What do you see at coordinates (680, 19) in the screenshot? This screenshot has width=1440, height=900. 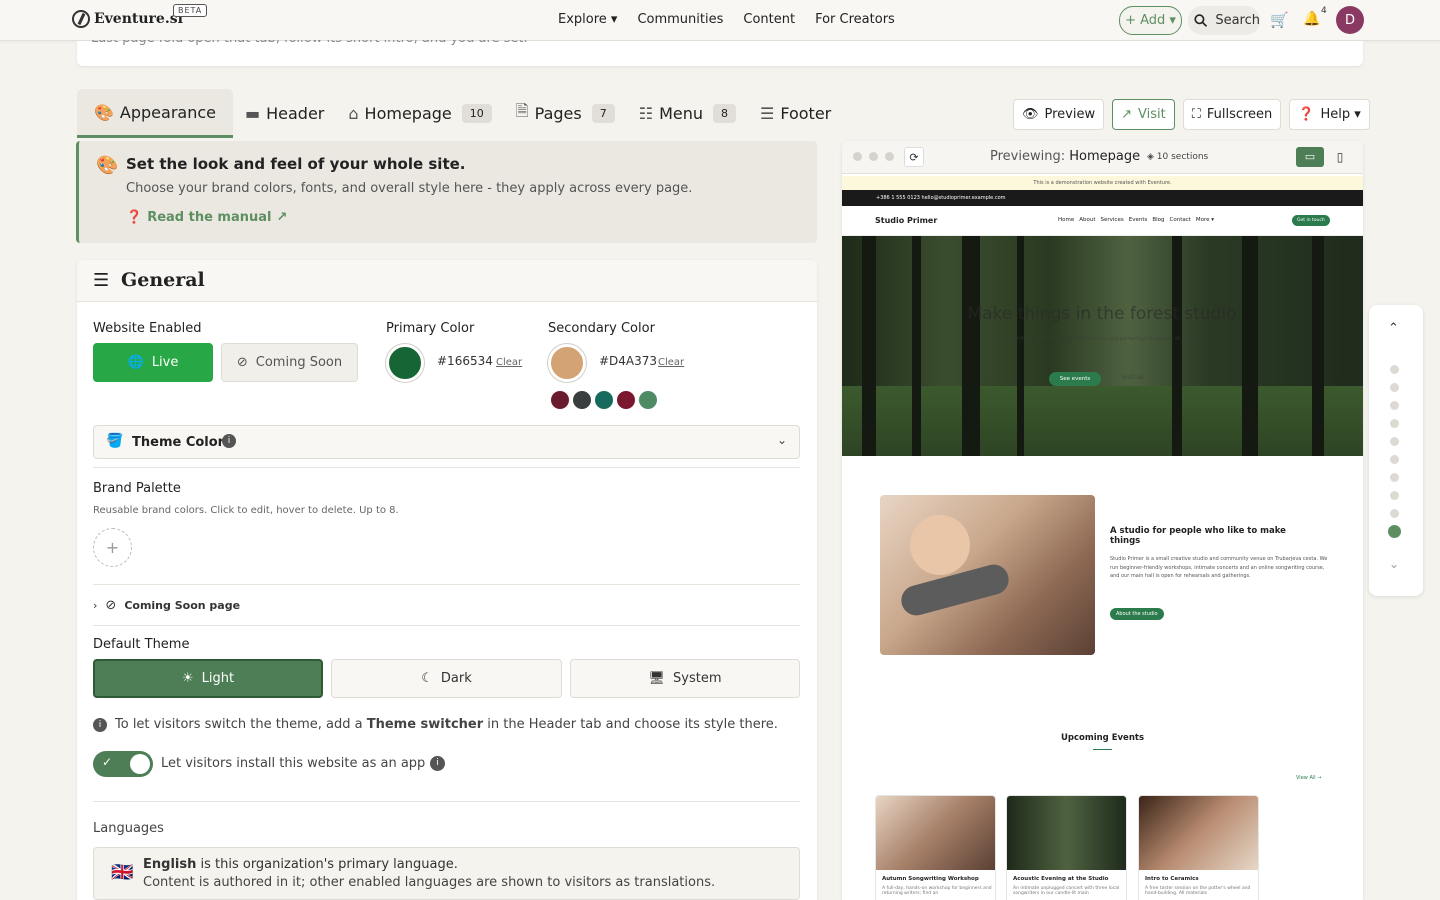 I see `nav-communities: Communities` at bounding box center [680, 19].